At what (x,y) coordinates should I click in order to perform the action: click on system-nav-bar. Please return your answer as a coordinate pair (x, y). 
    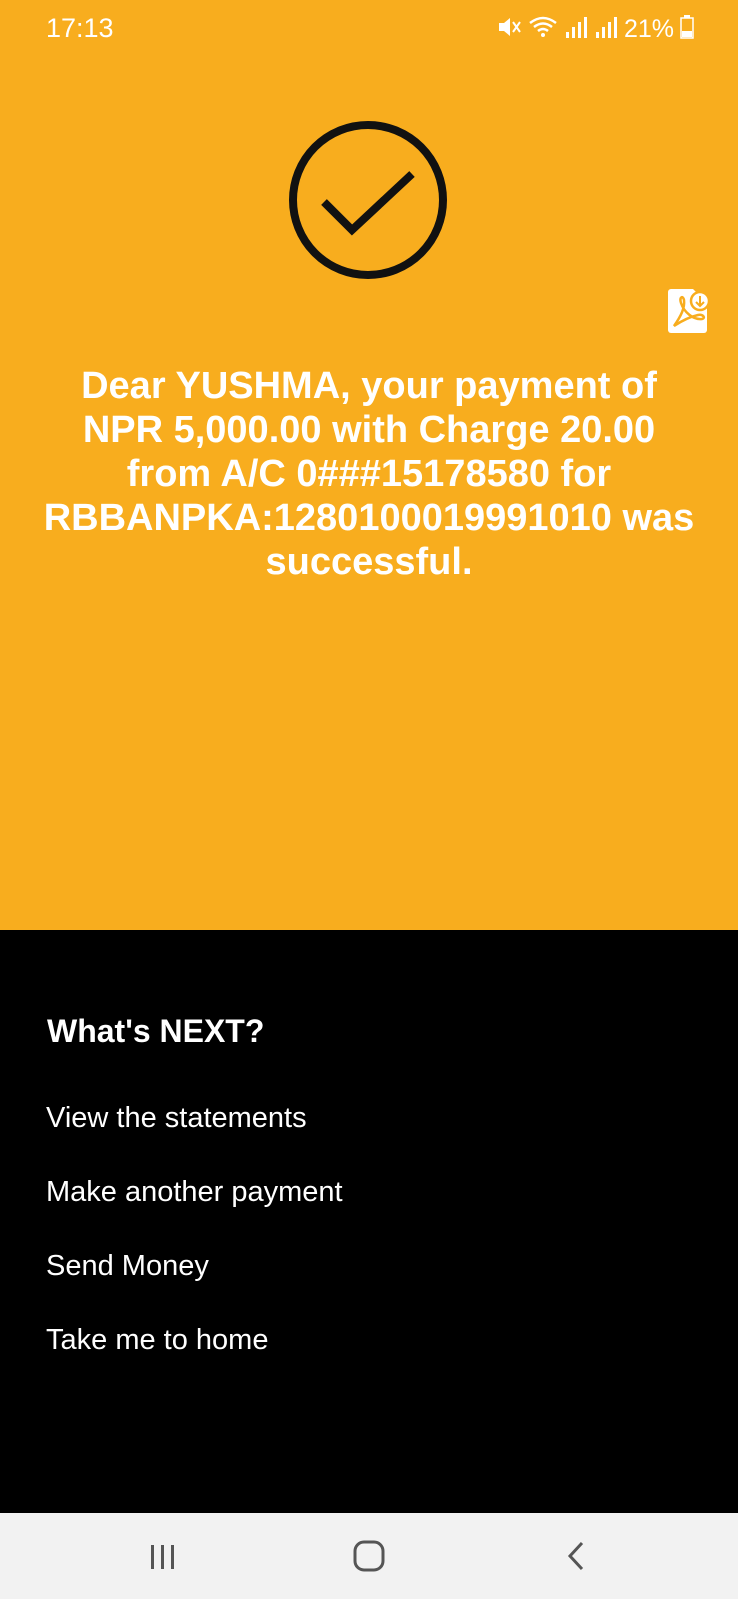
    Looking at the image, I should click on (369, 1556).